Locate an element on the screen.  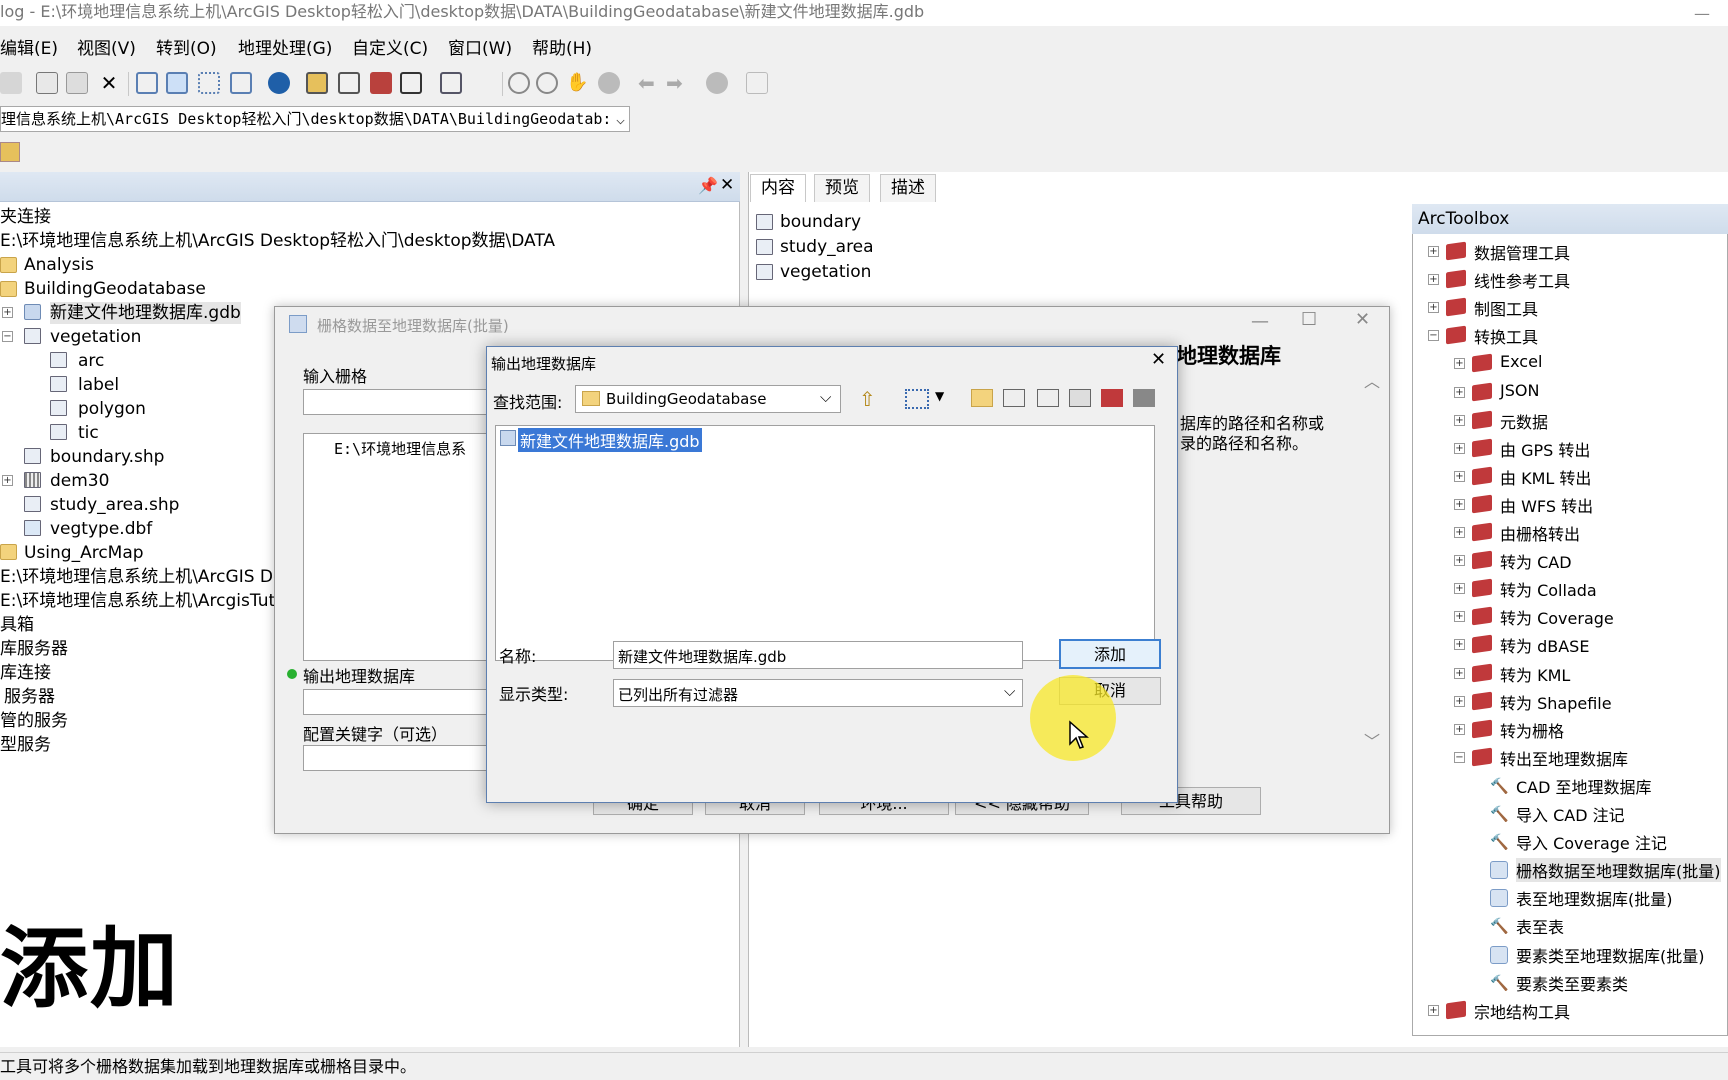
menu-geoprocessing: 地理处理(G) is located at coordinates (285, 46).